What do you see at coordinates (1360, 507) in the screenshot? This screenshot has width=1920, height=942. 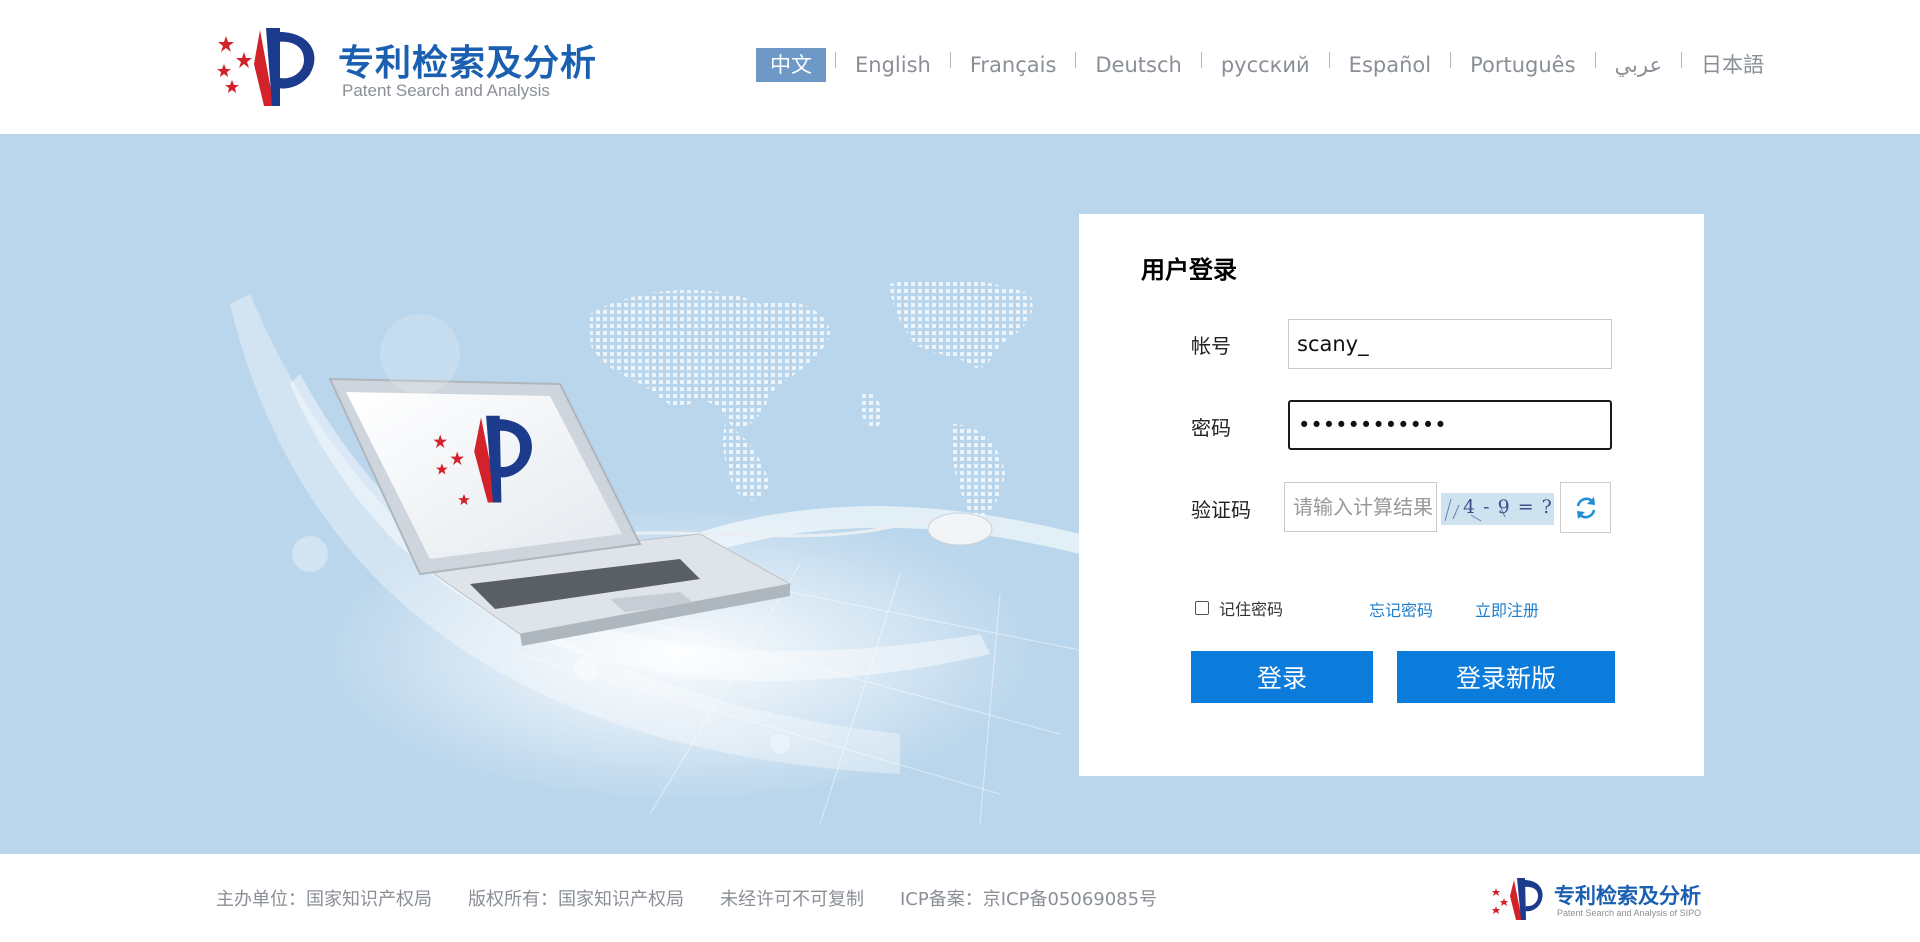 I see `captcha-input` at bounding box center [1360, 507].